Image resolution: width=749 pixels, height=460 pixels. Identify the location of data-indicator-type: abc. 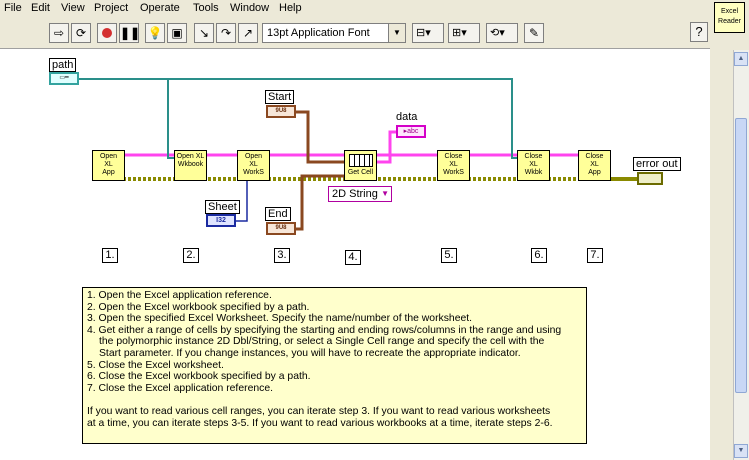
(413, 131).